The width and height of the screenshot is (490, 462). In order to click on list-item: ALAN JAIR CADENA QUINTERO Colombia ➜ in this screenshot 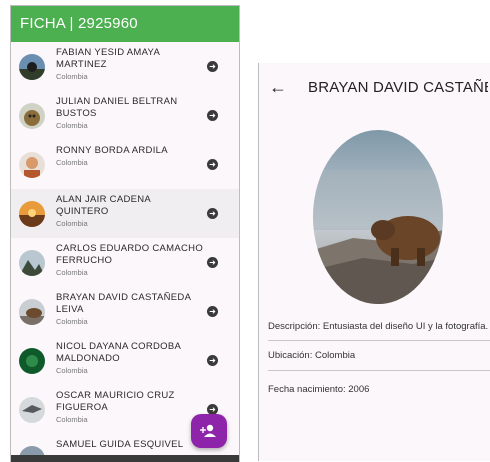, I will do `click(125, 213)`.